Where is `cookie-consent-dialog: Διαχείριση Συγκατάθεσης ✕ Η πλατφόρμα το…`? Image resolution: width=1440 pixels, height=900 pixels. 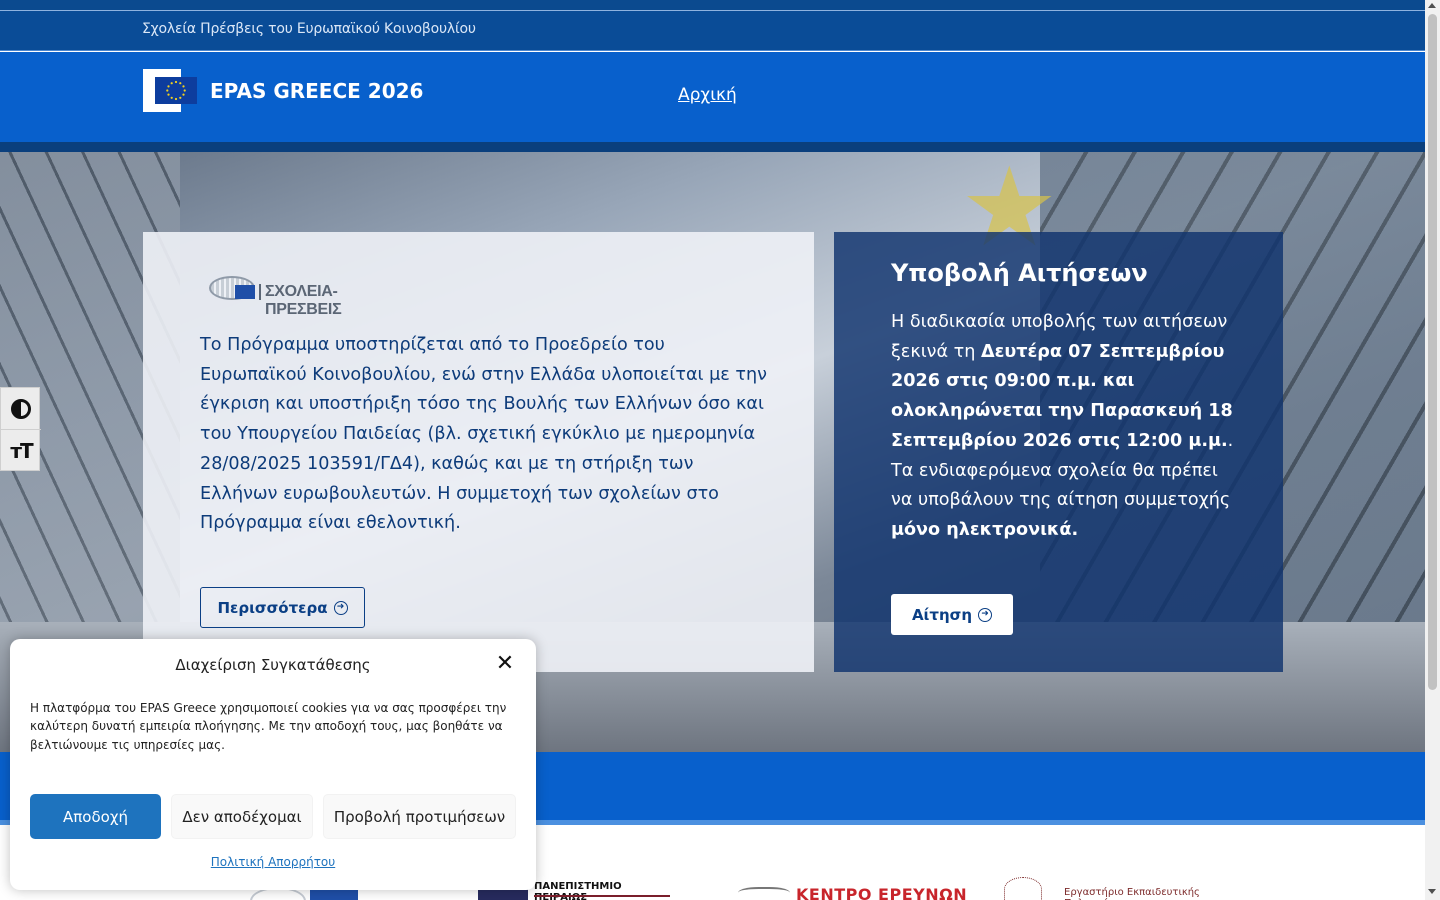
cookie-consent-dialog: Διαχείριση Συγκατάθεσης ✕ Η πλατφόρμα το… is located at coordinates (273, 764).